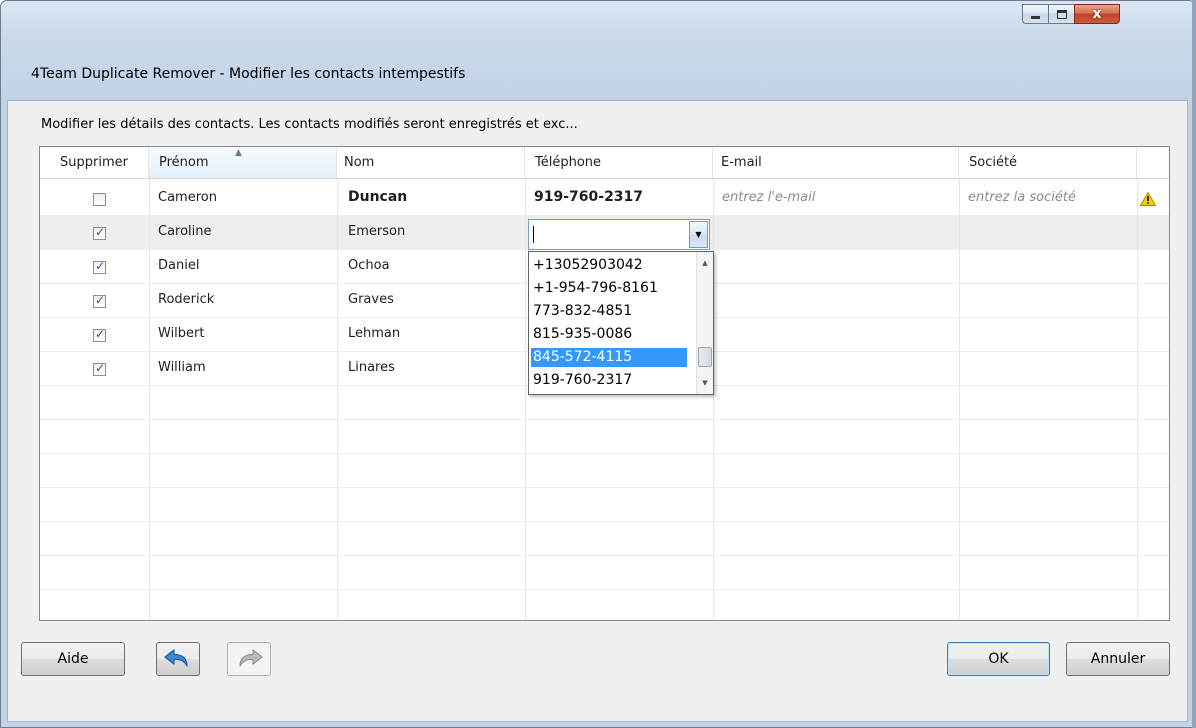  Describe the element at coordinates (609, 334) in the screenshot. I see `dropdown-option: 815-935-0086` at that location.